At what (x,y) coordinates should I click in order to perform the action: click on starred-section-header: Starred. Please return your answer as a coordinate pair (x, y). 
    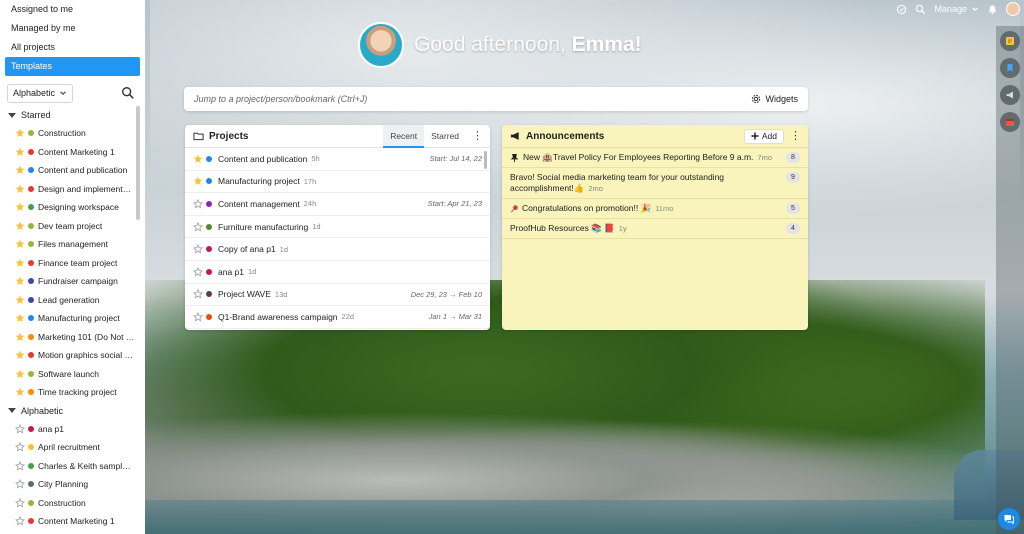
    Looking at the image, I should click on (72, 115).